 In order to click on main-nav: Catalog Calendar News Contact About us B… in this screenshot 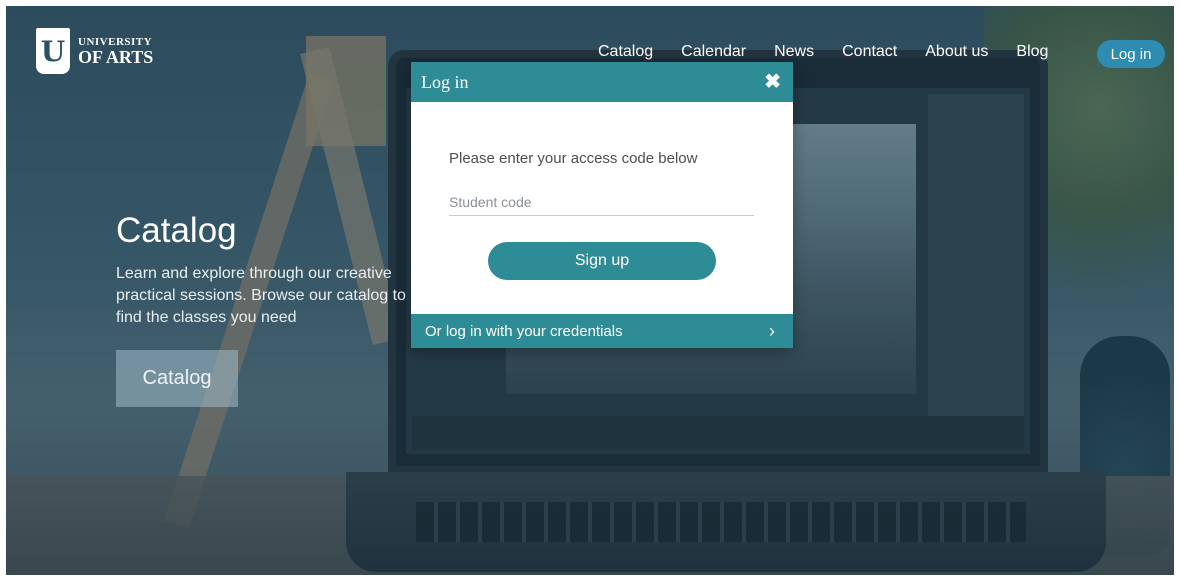, I will do `click(823, 52)`.